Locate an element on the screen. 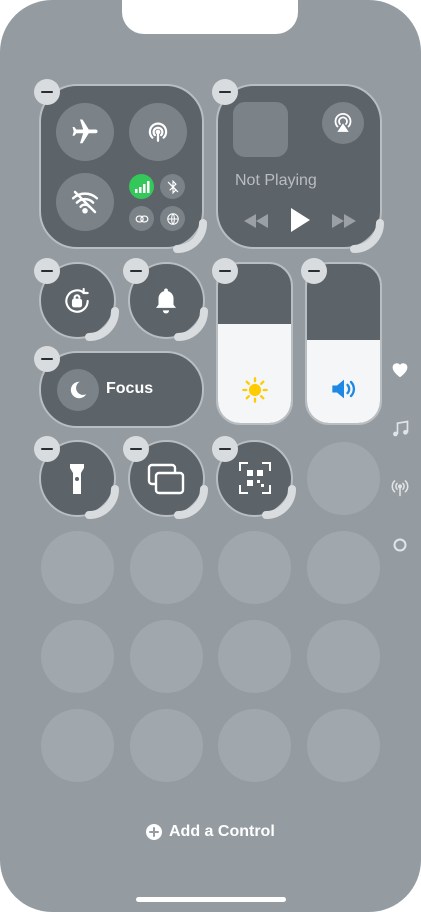  home-indicator is located at coordinates (211, 899).